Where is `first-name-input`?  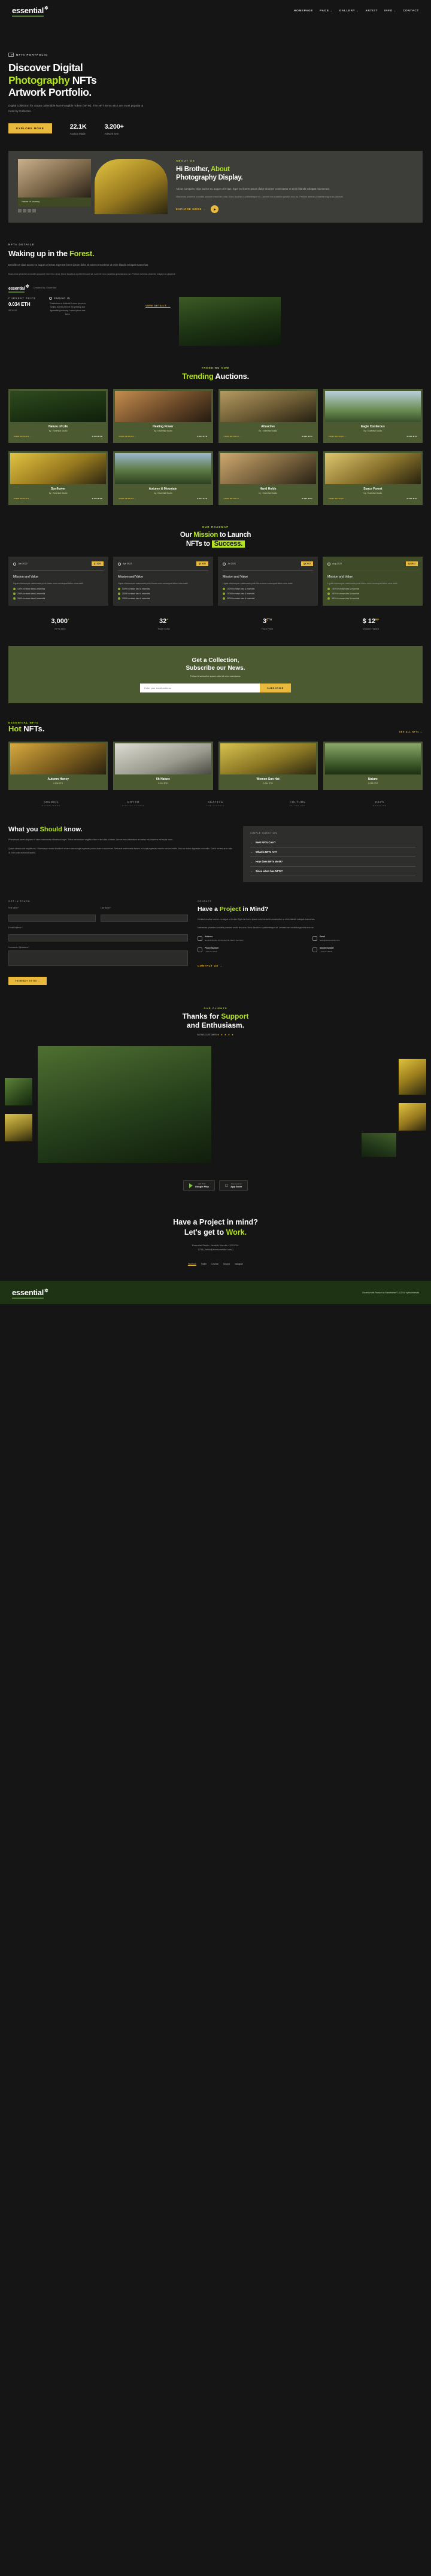
first-name-input is located at coordinates (52, 919).